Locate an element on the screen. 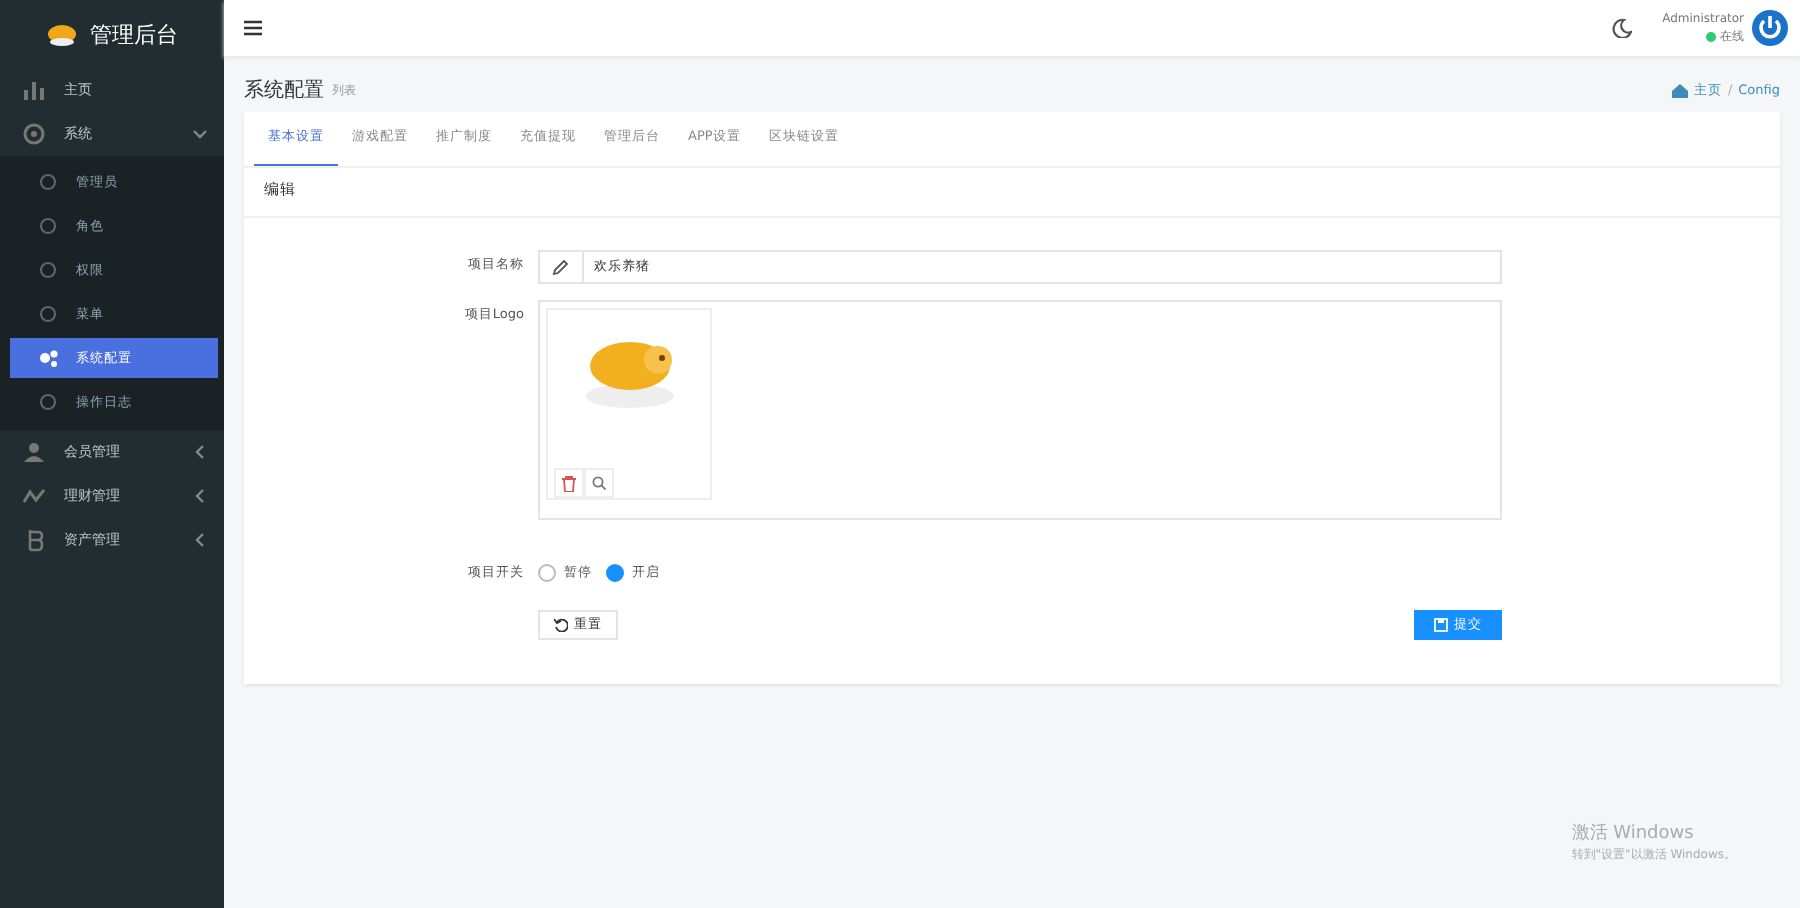 The image size is (1800, 908). zoom-button is located at coordinates (599, 483).